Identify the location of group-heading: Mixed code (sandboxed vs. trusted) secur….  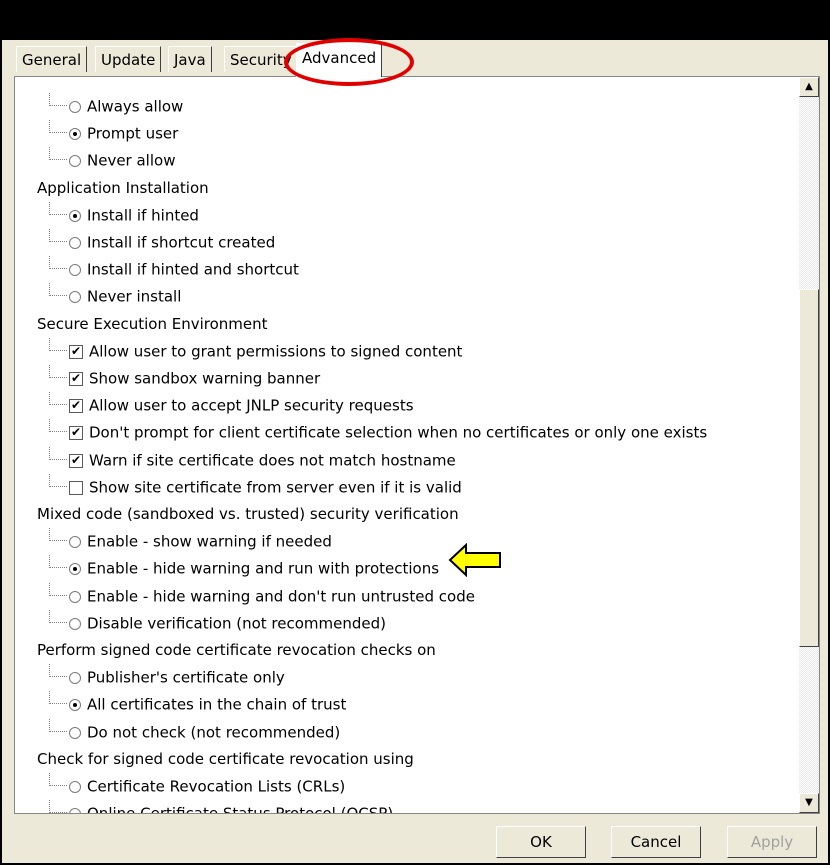
(248, 514).